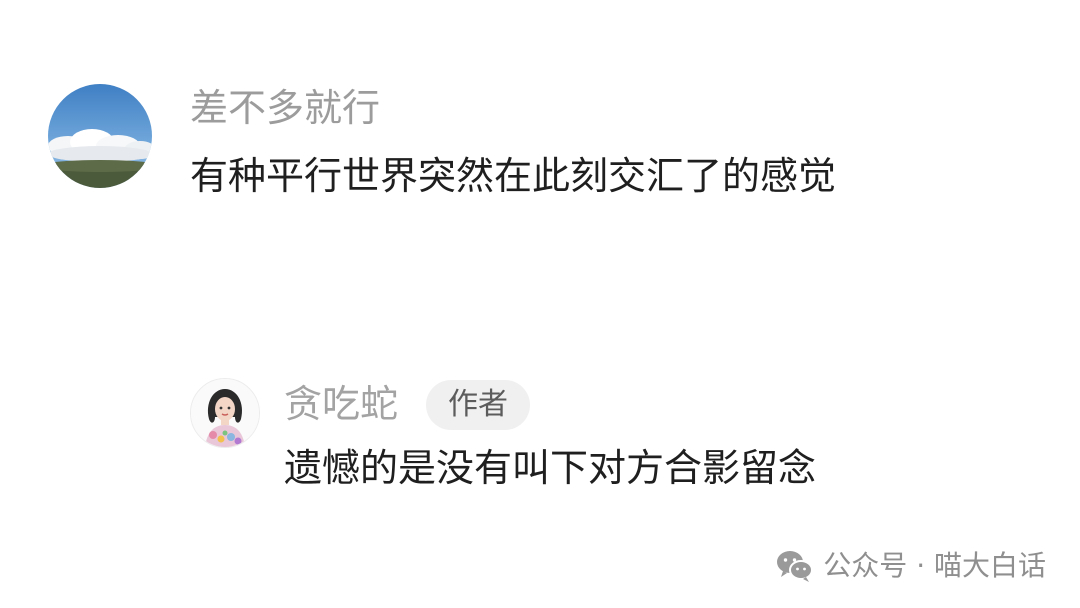 The image size is (1080, 608). What do you see at coordinates (478, 405) in the screenshot?
I see `author-badge: 作者` at bounding box center [478, 405].